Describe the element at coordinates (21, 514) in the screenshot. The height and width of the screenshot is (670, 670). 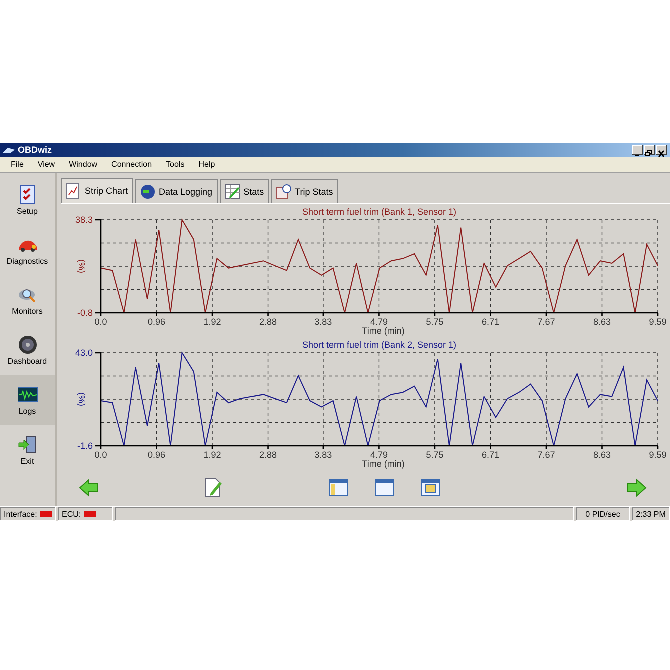
I see `indicator-label: Interface:` at that location.